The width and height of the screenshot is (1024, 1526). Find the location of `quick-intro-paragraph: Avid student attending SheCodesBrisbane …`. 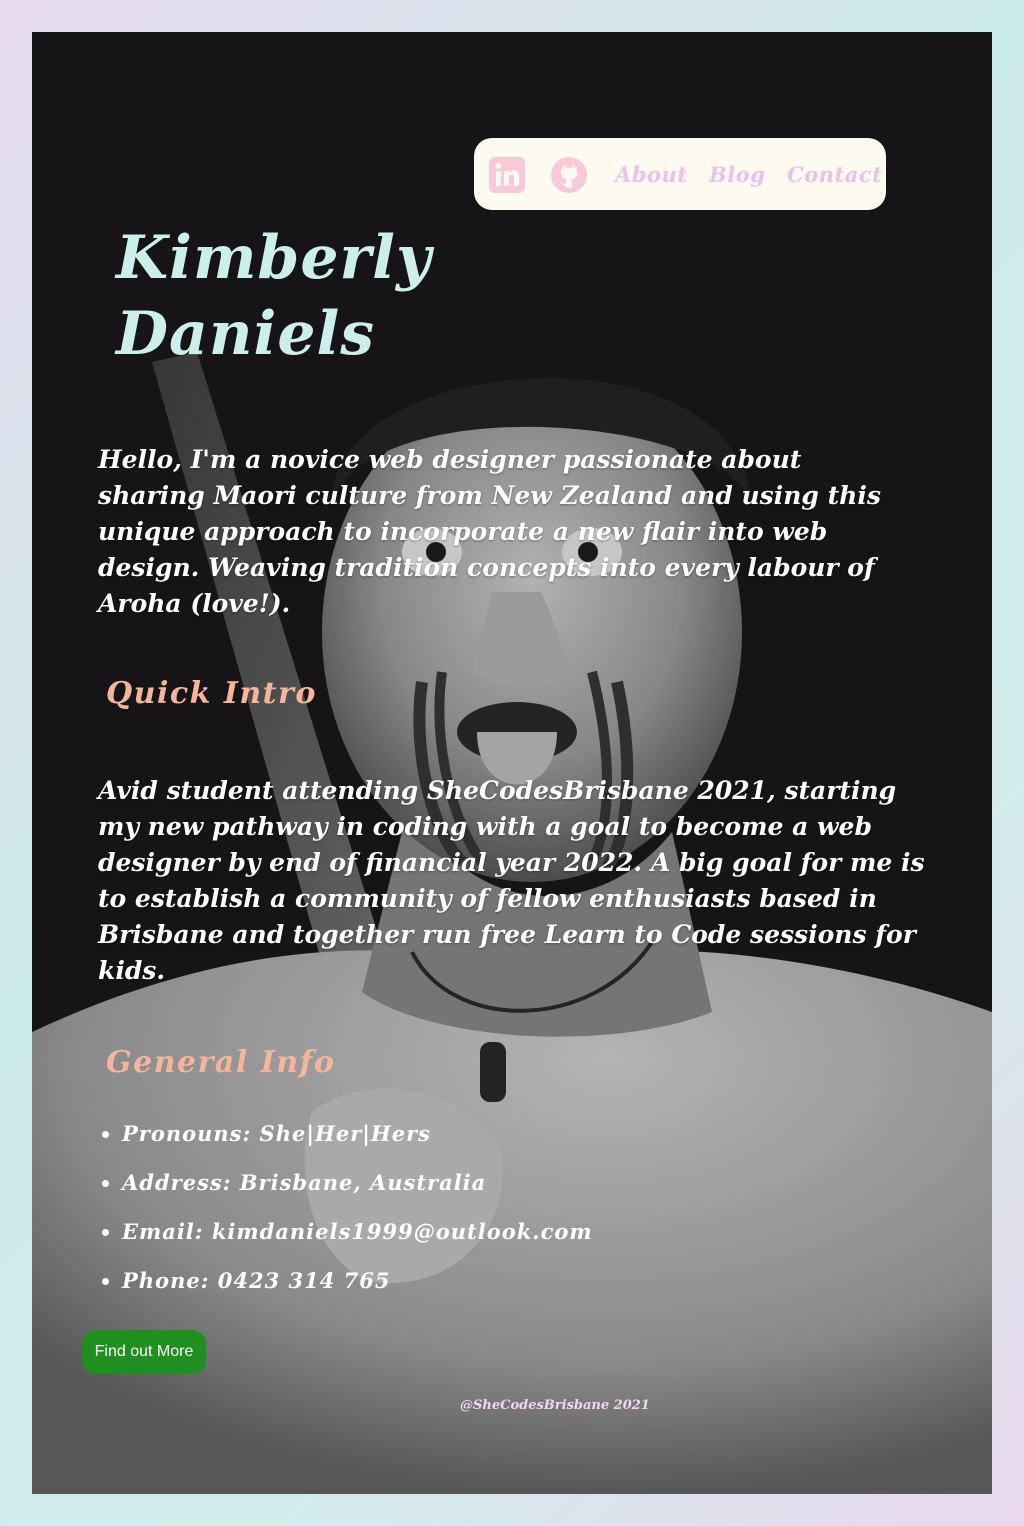

quick-intro-paragraph: Avid student attending SheCodesBrisbane … is located at coordinates (511, 880).